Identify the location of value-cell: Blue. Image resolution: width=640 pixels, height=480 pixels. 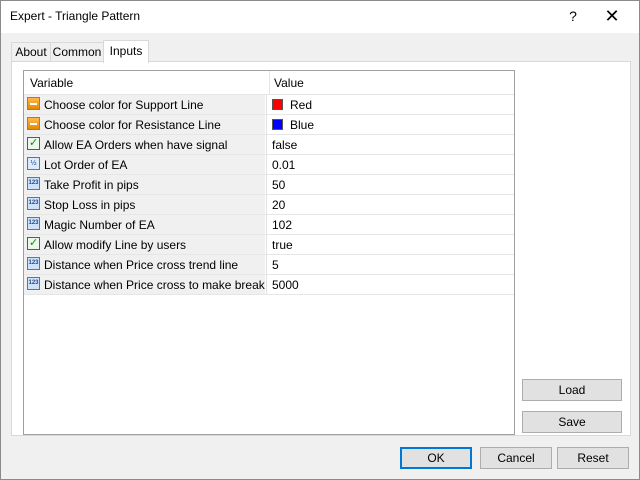
(390, 124).